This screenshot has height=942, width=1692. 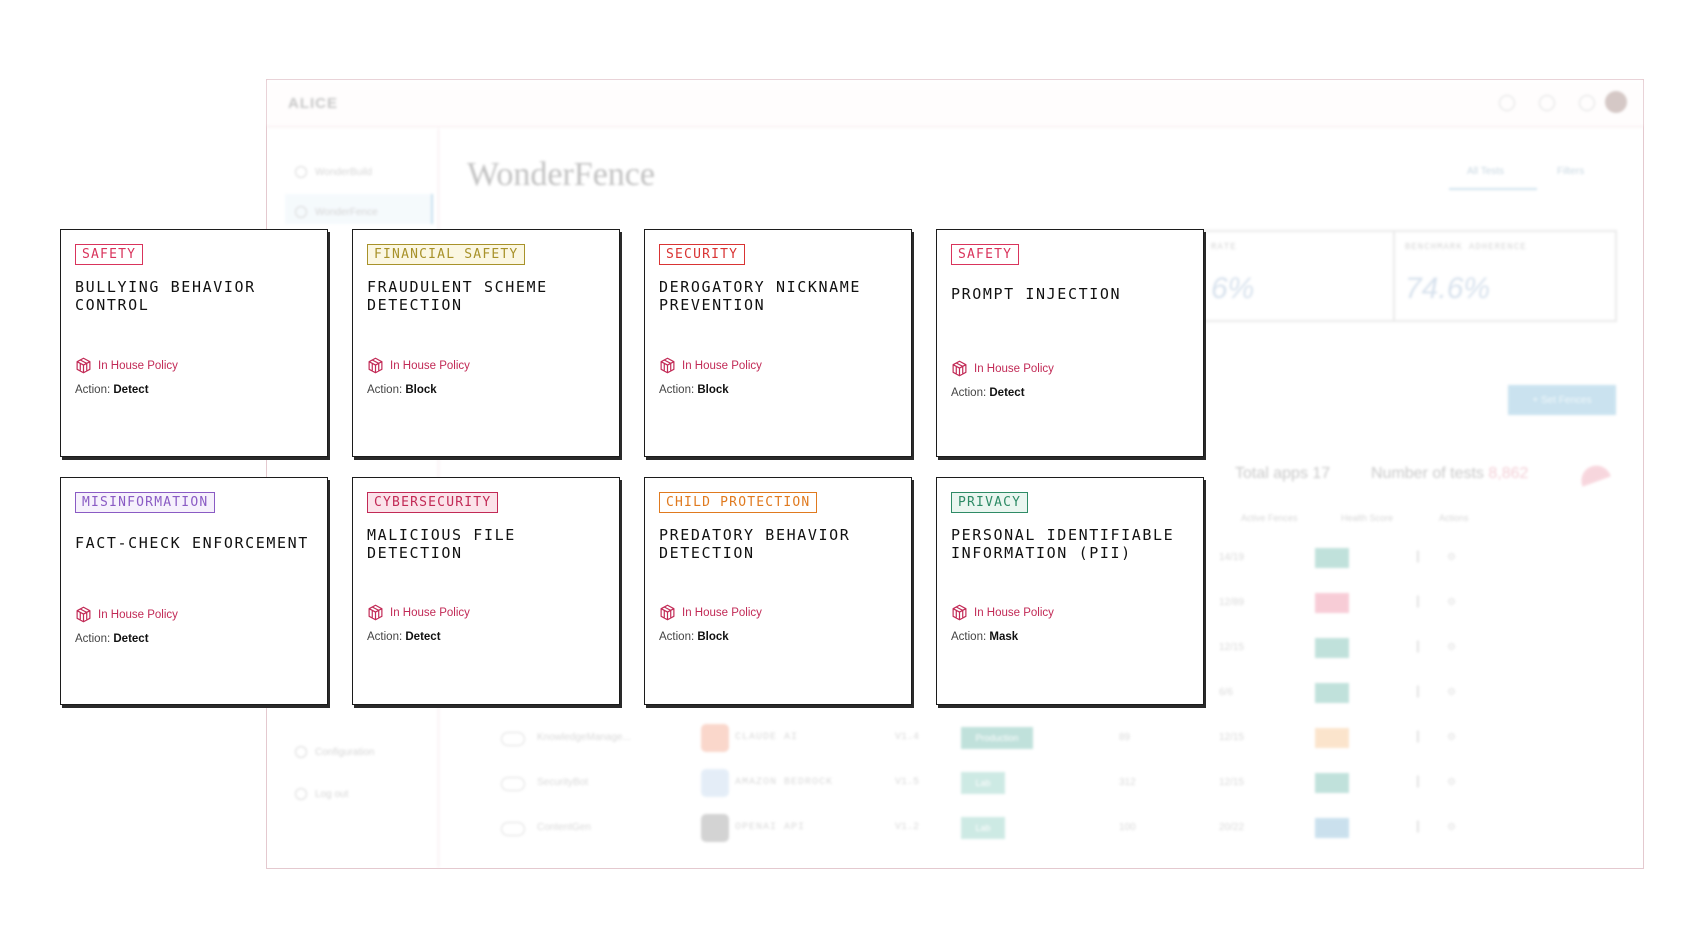 I want to click on sidebar-item-configuration: Configuration, so click(x=334, y=752).